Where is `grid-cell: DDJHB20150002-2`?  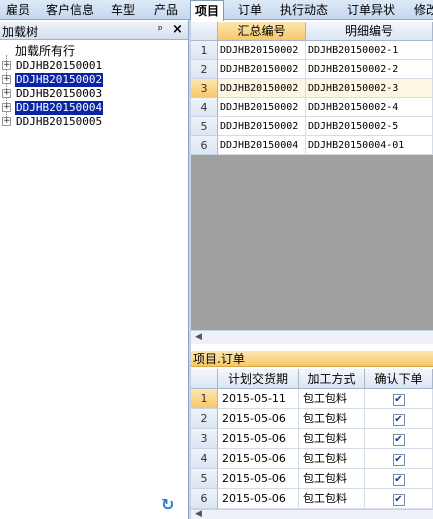
grid-cell: DDJHB20150002-2 is located at coordinates (369, 69).